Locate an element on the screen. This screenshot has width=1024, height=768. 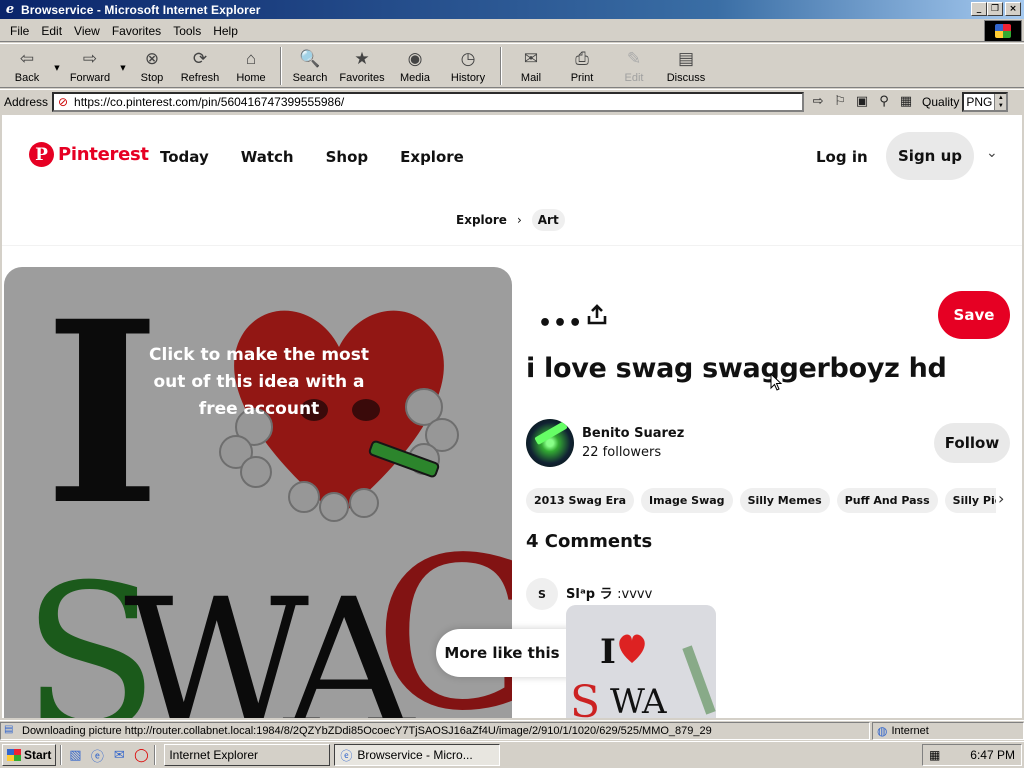
find-icon: ⚲ is located at coordinates (884, 102).